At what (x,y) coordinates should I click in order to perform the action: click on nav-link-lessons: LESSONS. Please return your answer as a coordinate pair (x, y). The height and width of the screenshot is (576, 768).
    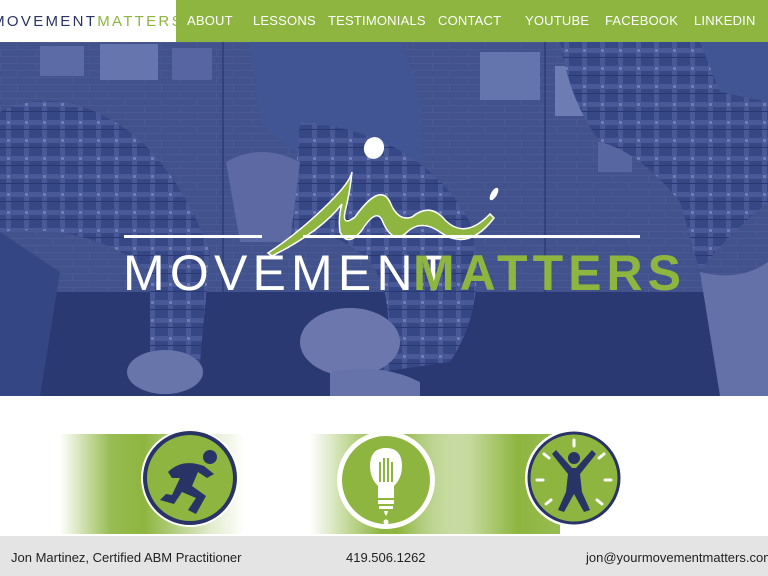
    Looking at the image, I should click on (284, 20).